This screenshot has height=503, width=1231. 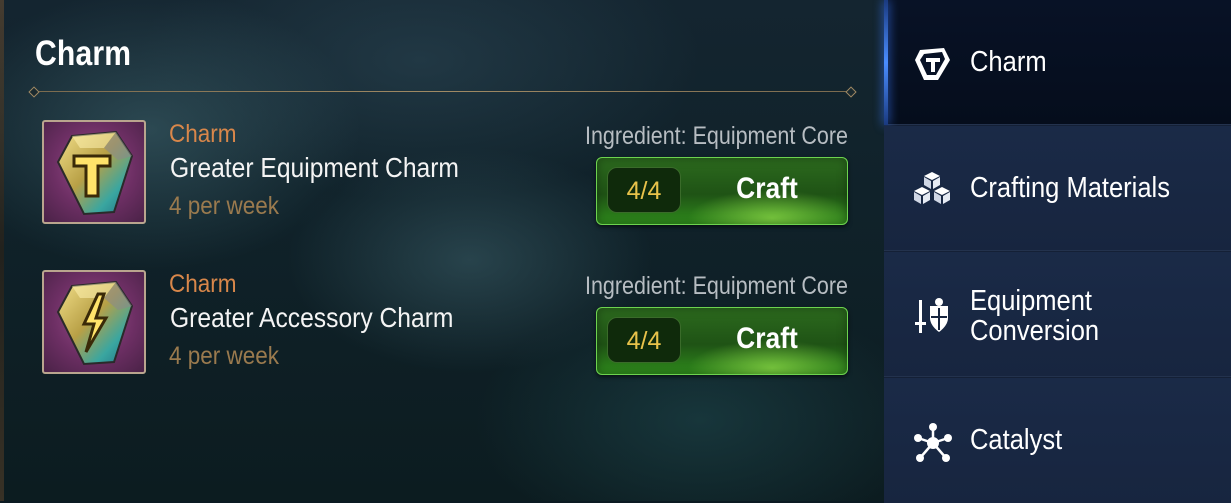 I want to click on accessory-charm-icon, so click(x=94, y=322).